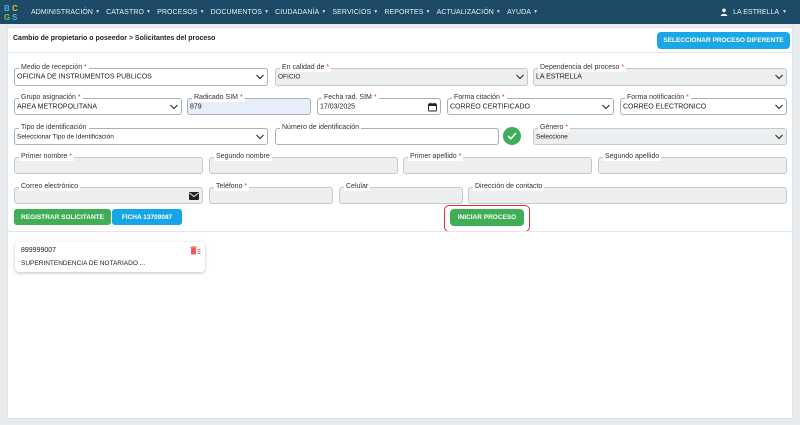  What do you see at coordinates (303, 163) in the screenshot?
I see `segundo-nombre-input: Segundo nombre` at bounding box center [303, 163].